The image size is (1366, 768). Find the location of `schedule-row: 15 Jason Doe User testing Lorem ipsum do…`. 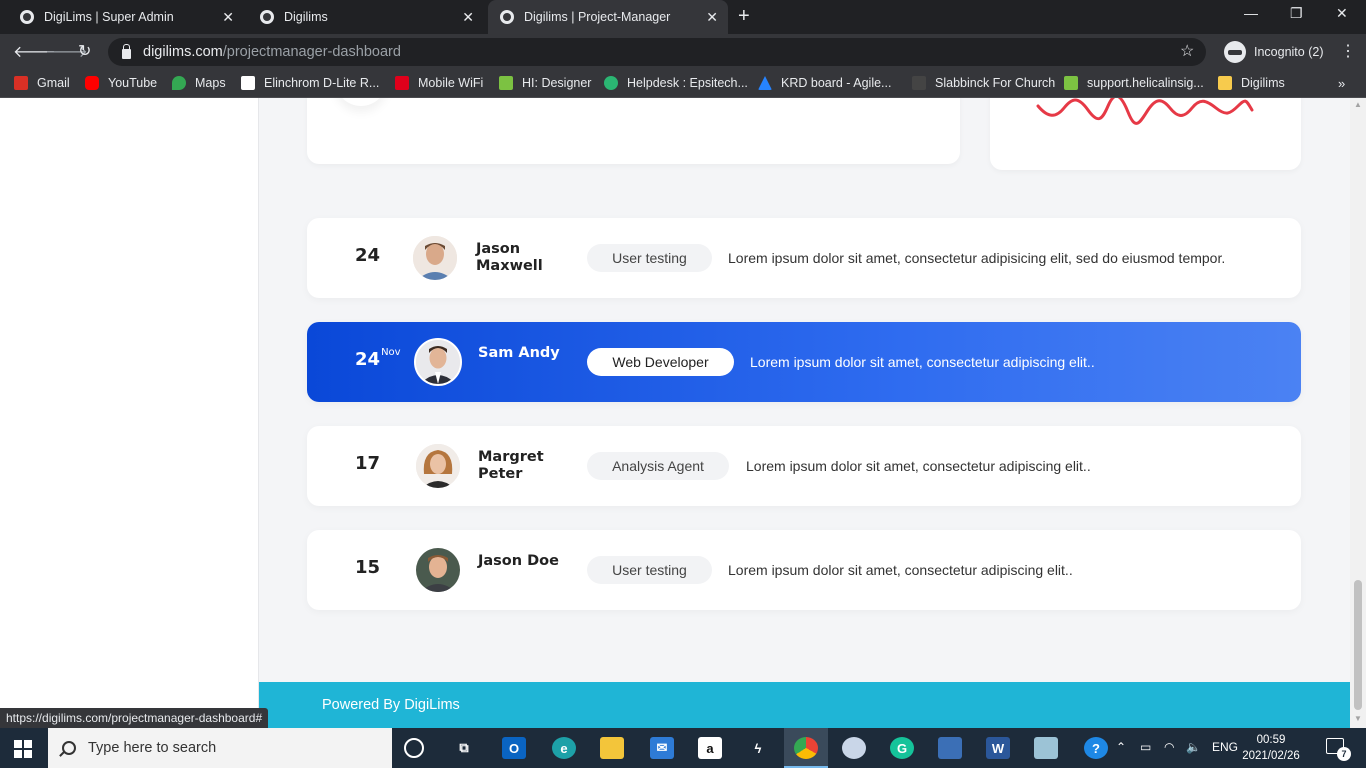

schedule-row: 15 Jason Doe User testing Lorem ipsum do… is located at coordinates (804, 570).